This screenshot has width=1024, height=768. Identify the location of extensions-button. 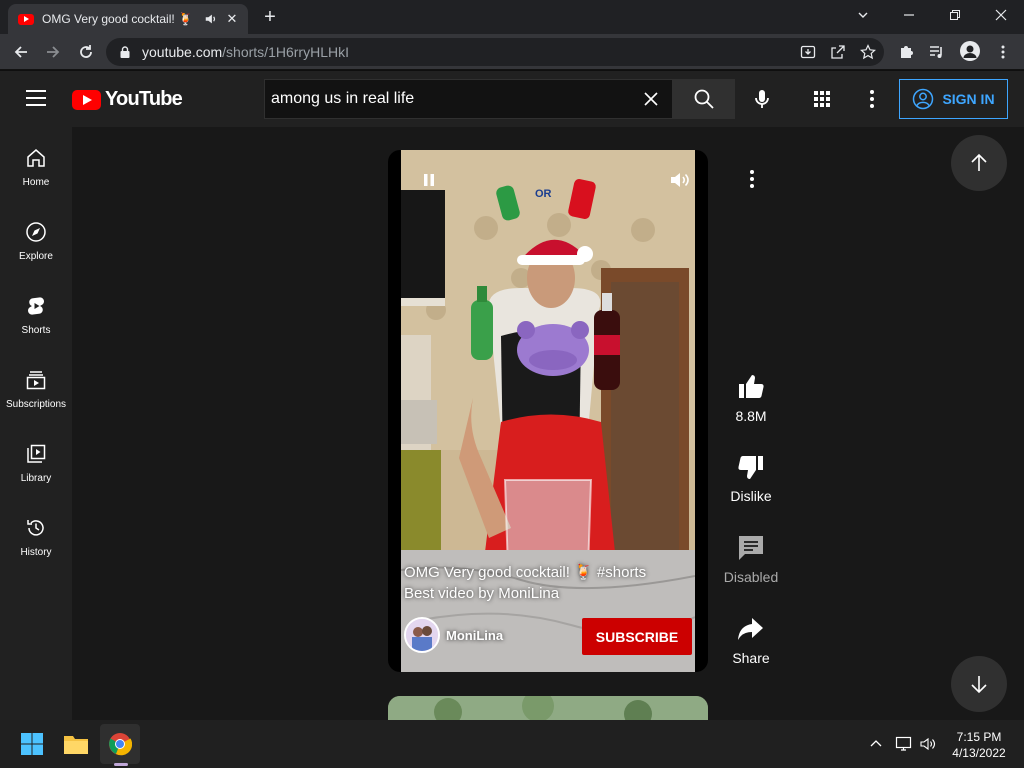
(906, 52).